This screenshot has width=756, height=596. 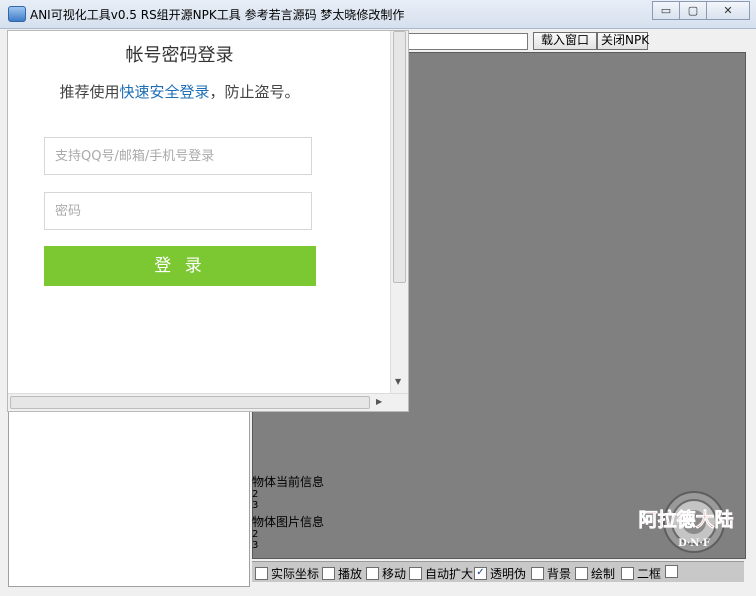 I want to click on vertical-scroll-thumb, so click(x=399, y=157).